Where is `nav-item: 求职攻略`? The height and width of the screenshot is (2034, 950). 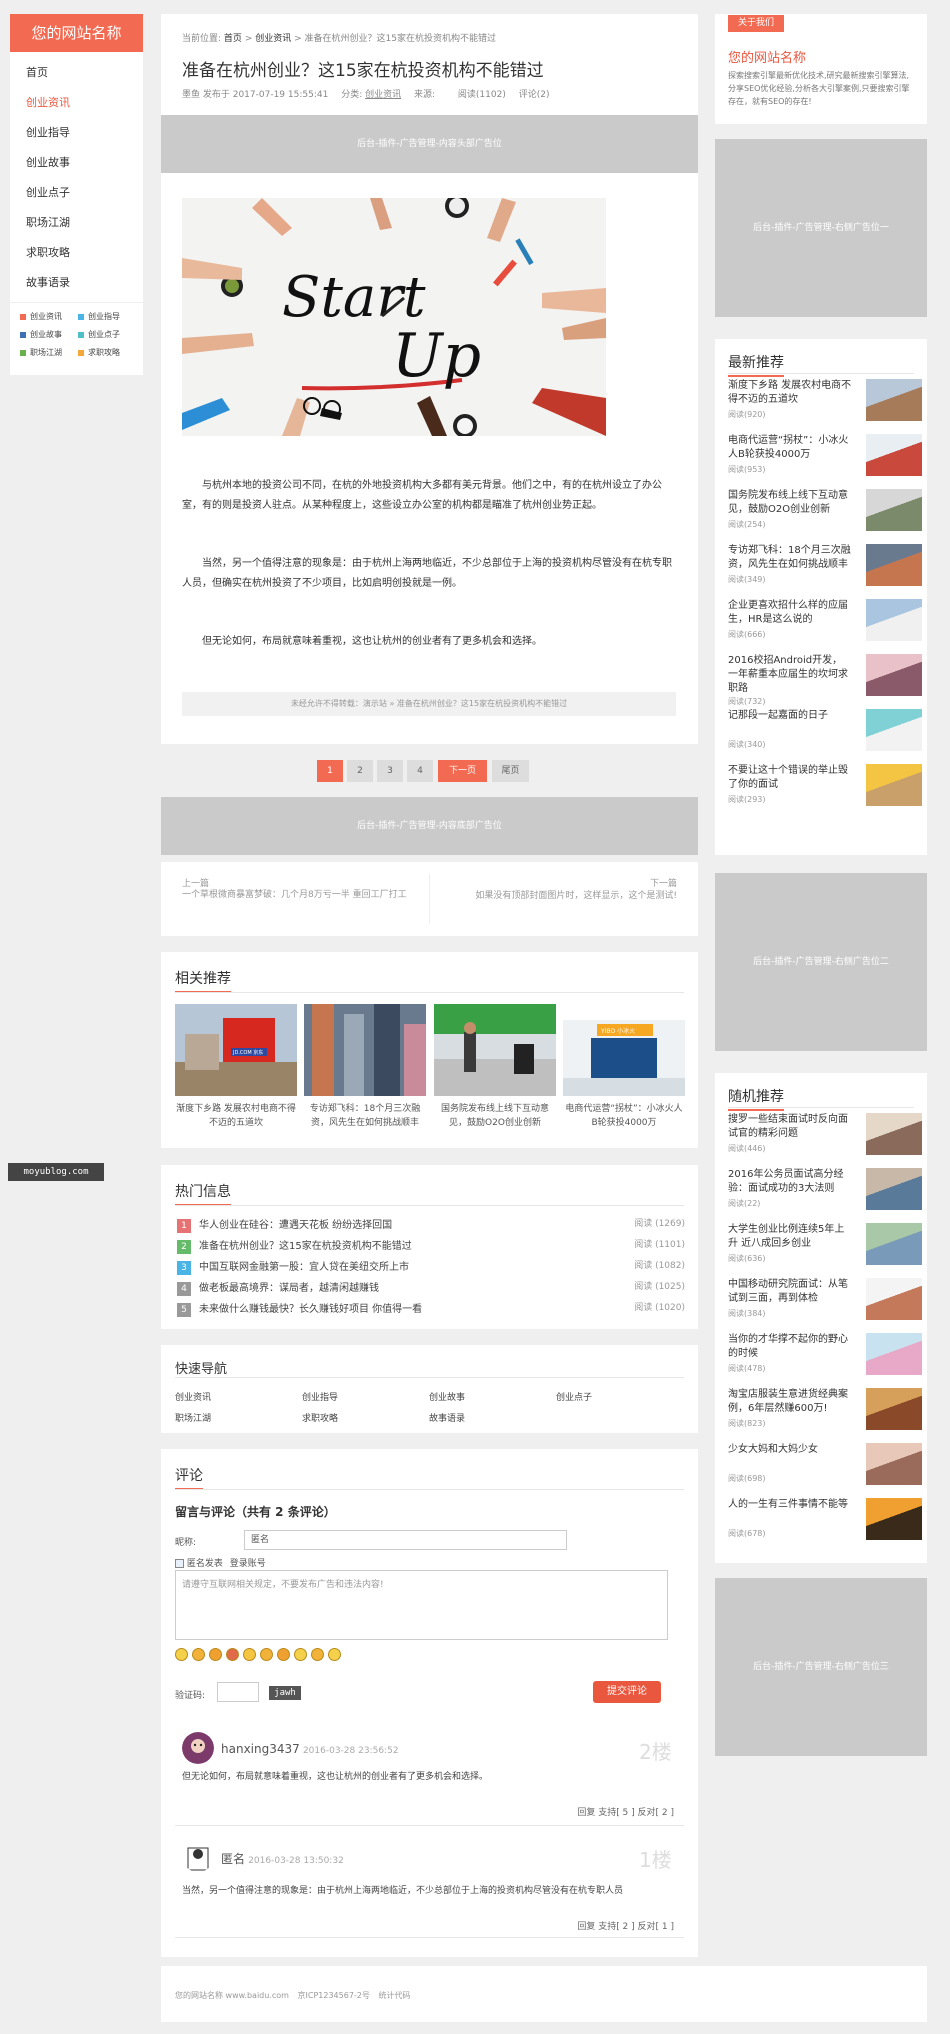
nav-item: 求职攻略 is located at coordinates (76, 253).